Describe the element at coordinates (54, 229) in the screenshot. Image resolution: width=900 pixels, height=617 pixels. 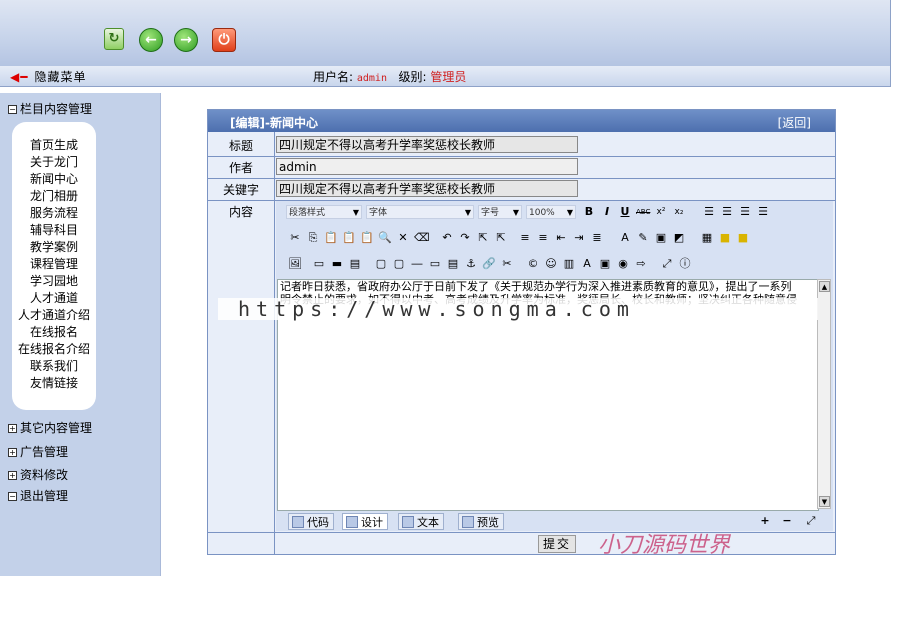
I see `sidebar-item: 辅导科目` at that location.